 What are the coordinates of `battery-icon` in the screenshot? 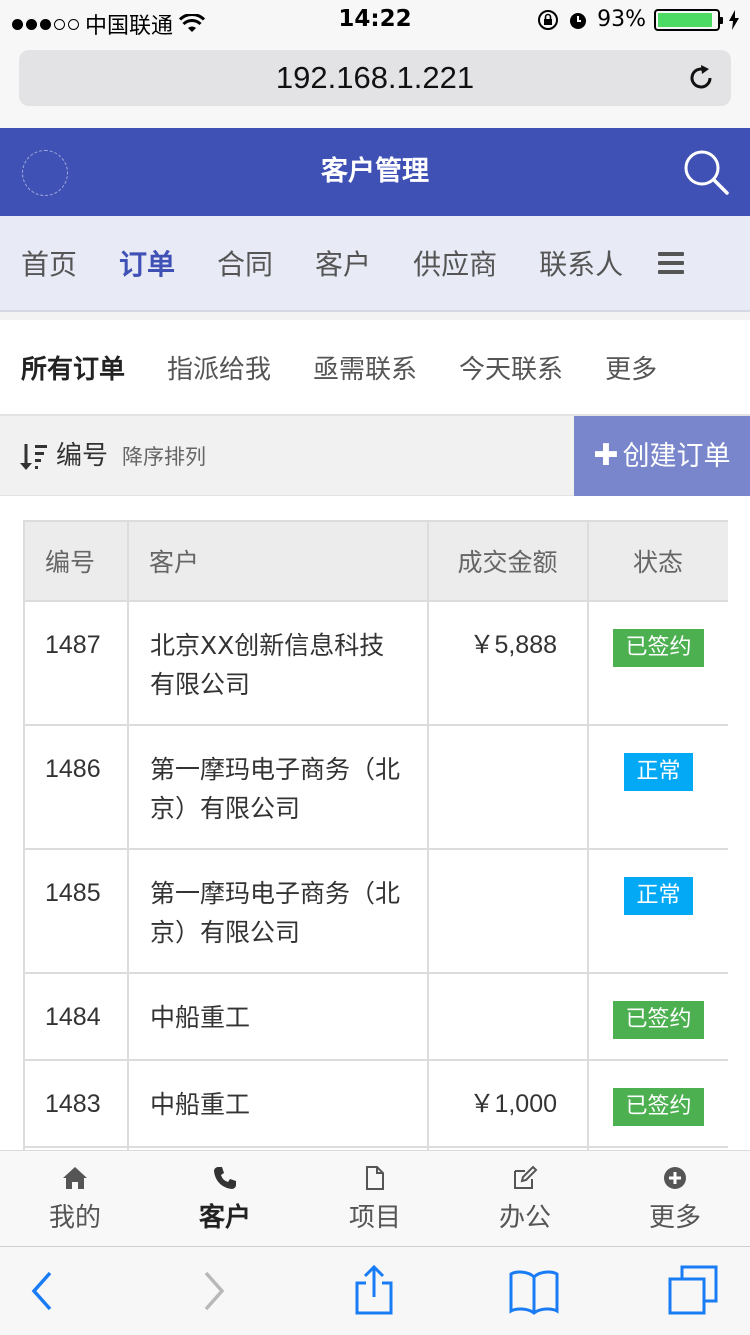 It's located at (688, 19).